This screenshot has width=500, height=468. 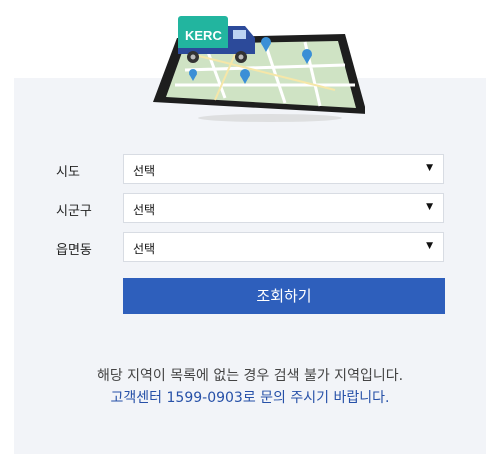 I want to click on search-button: 조회하기, so click(x=284, y=296).